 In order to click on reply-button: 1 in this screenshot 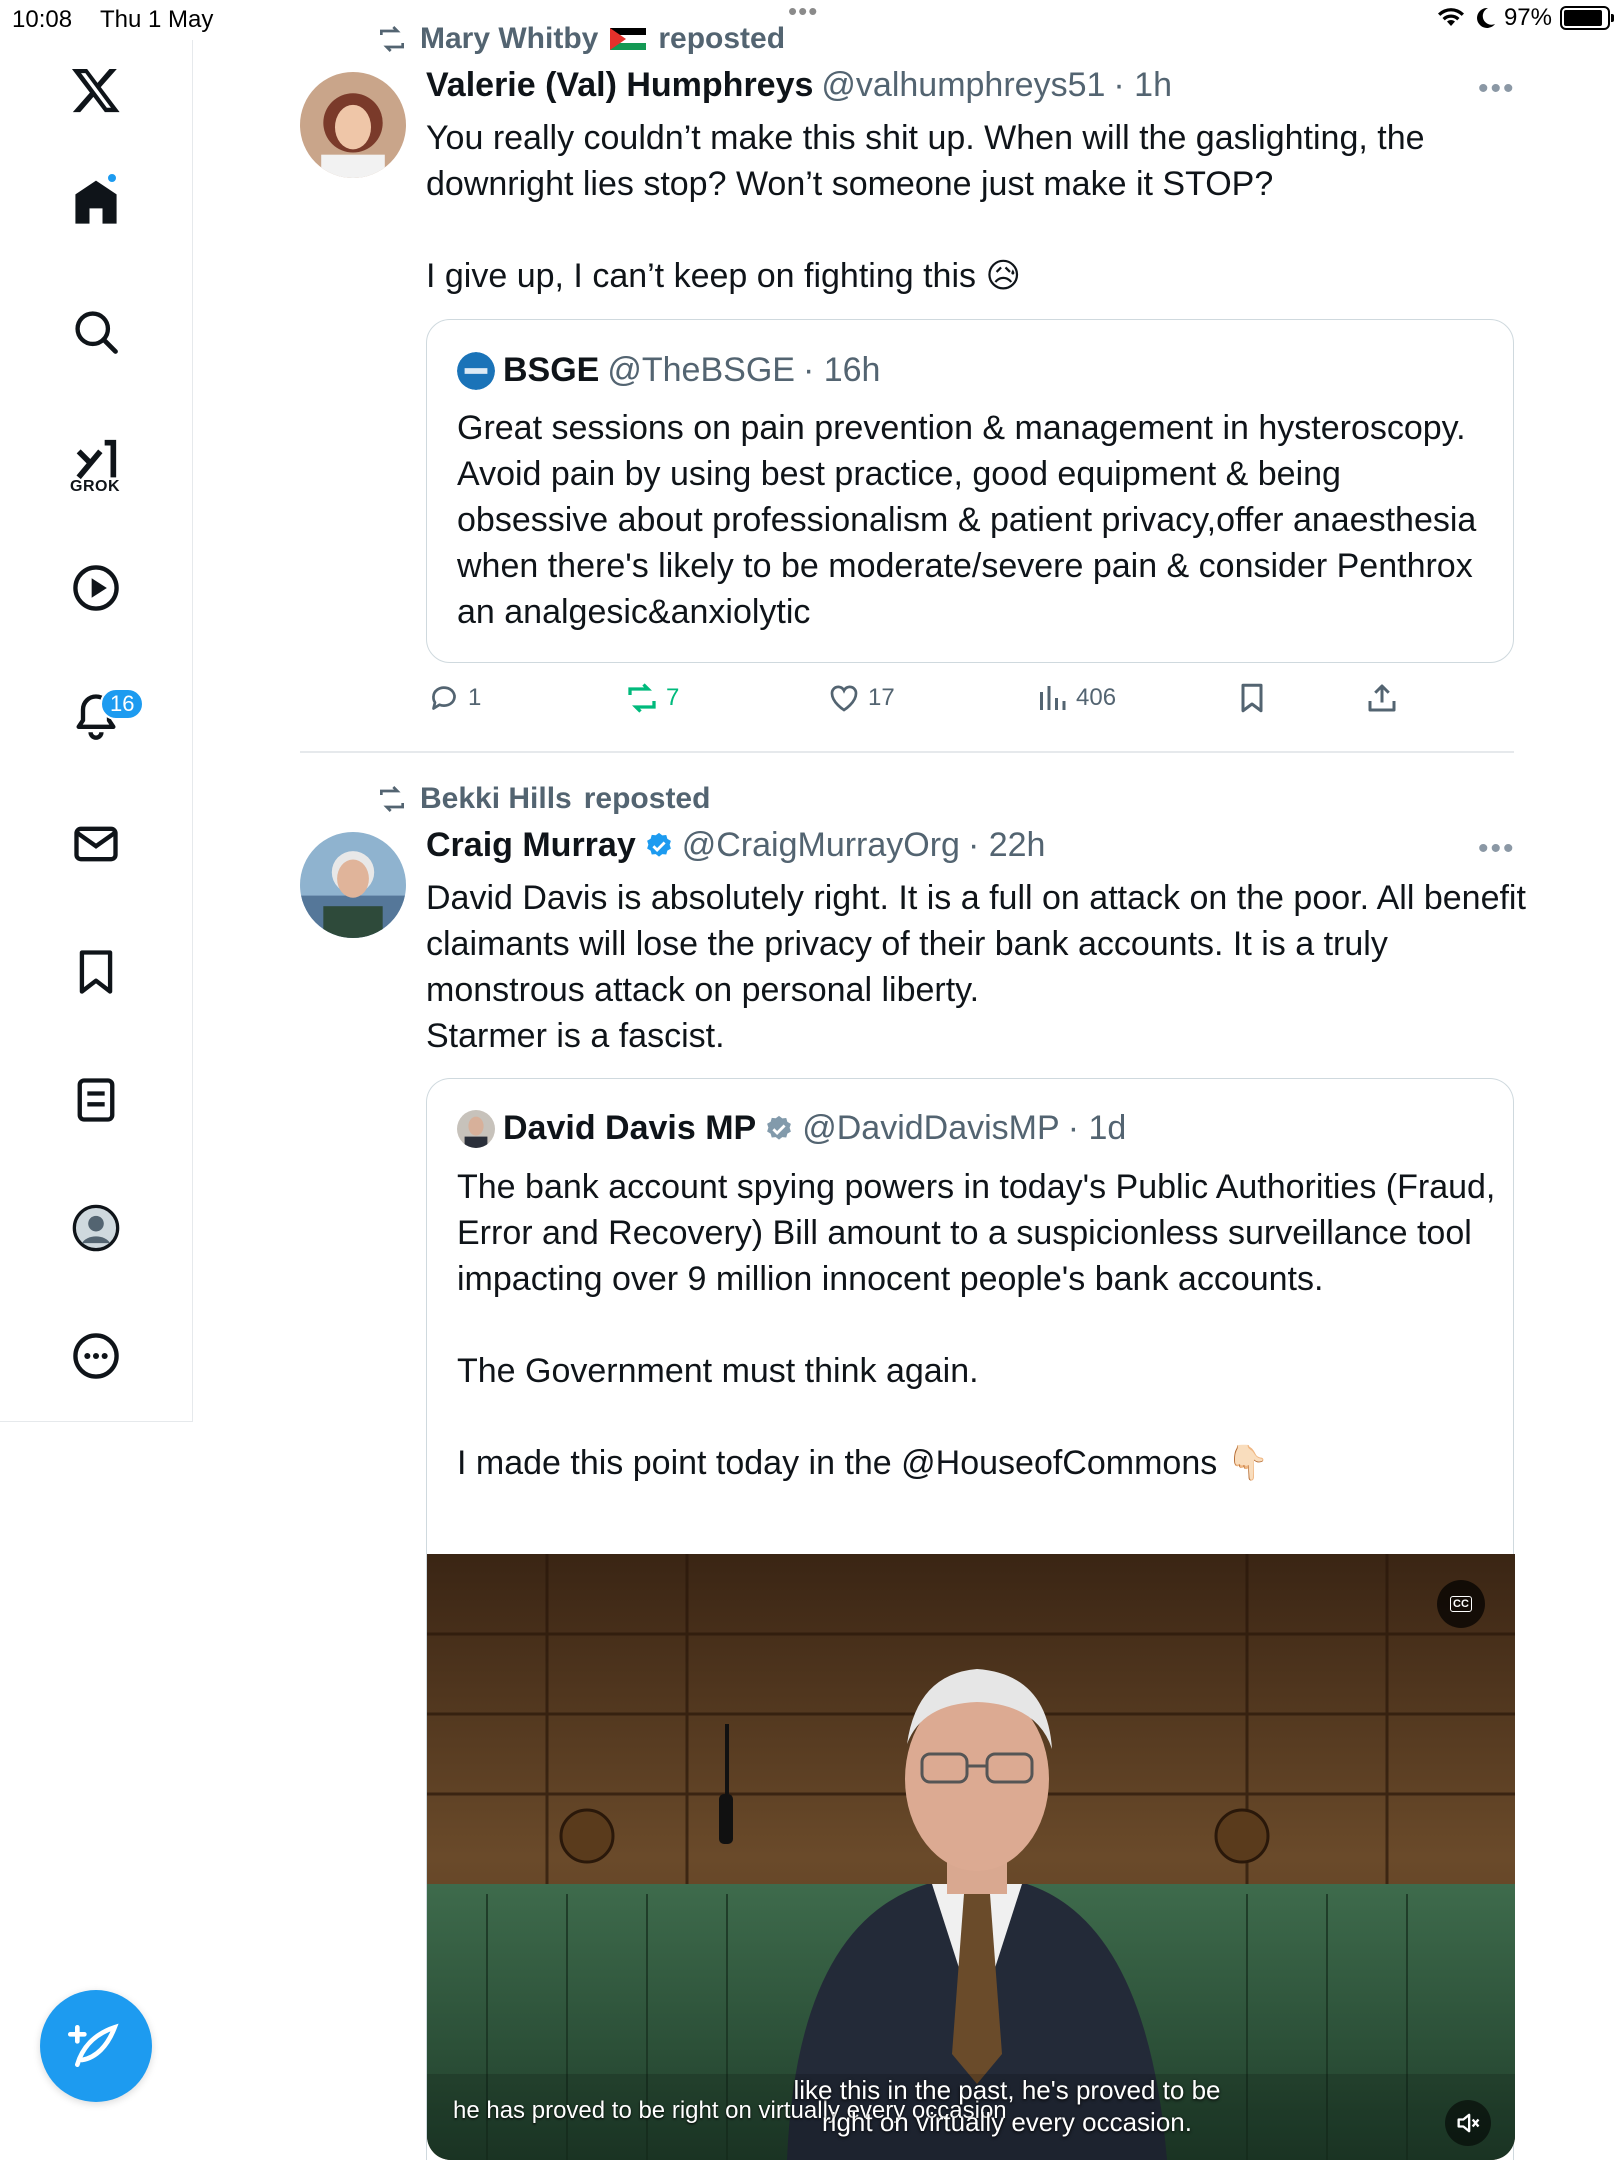, I will do `click(453, 698)`.